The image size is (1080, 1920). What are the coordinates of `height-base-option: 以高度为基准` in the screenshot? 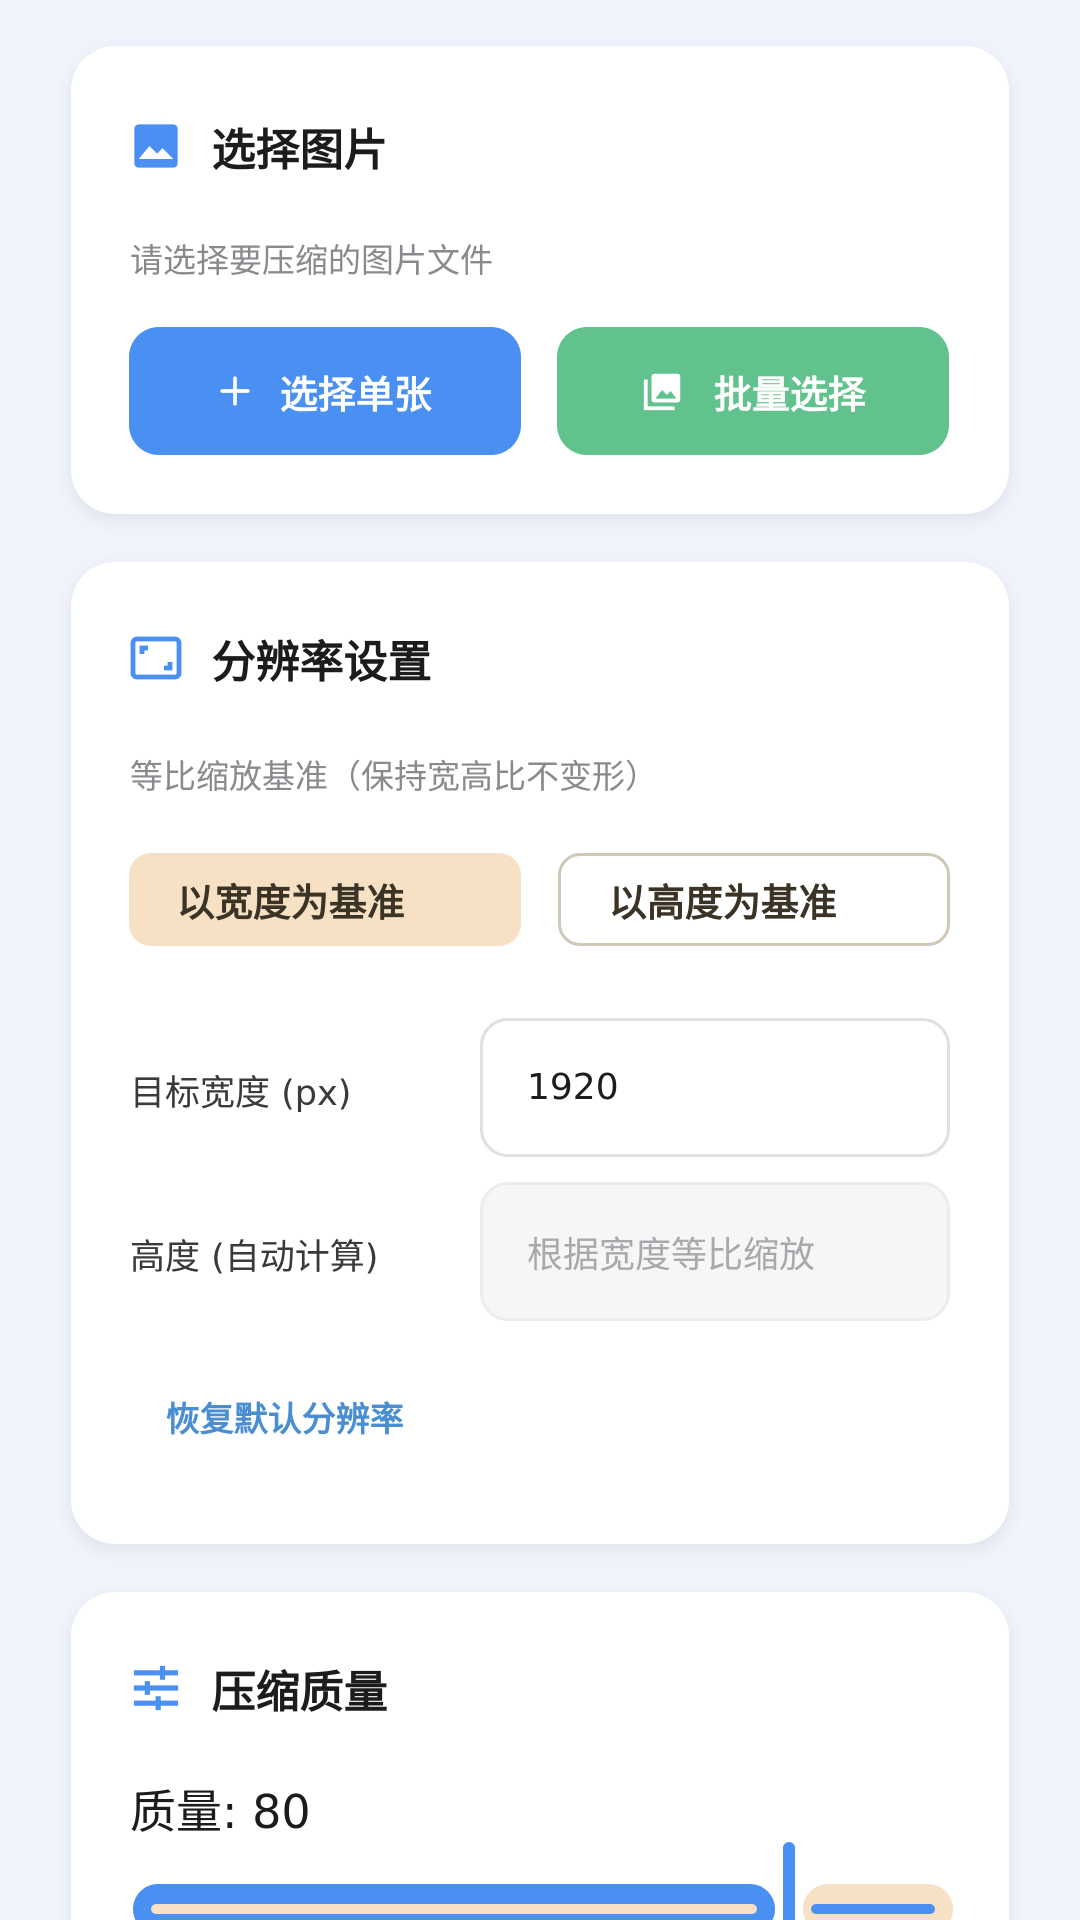 It's located at (754, 899).